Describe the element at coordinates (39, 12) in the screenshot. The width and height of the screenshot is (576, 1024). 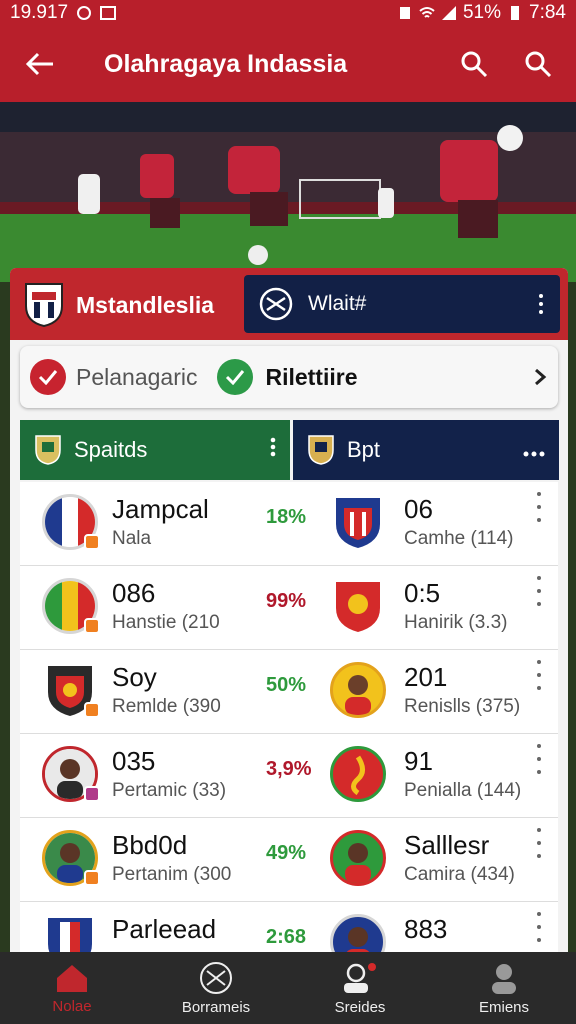
I see `status-time-left: 19.917` at that location.